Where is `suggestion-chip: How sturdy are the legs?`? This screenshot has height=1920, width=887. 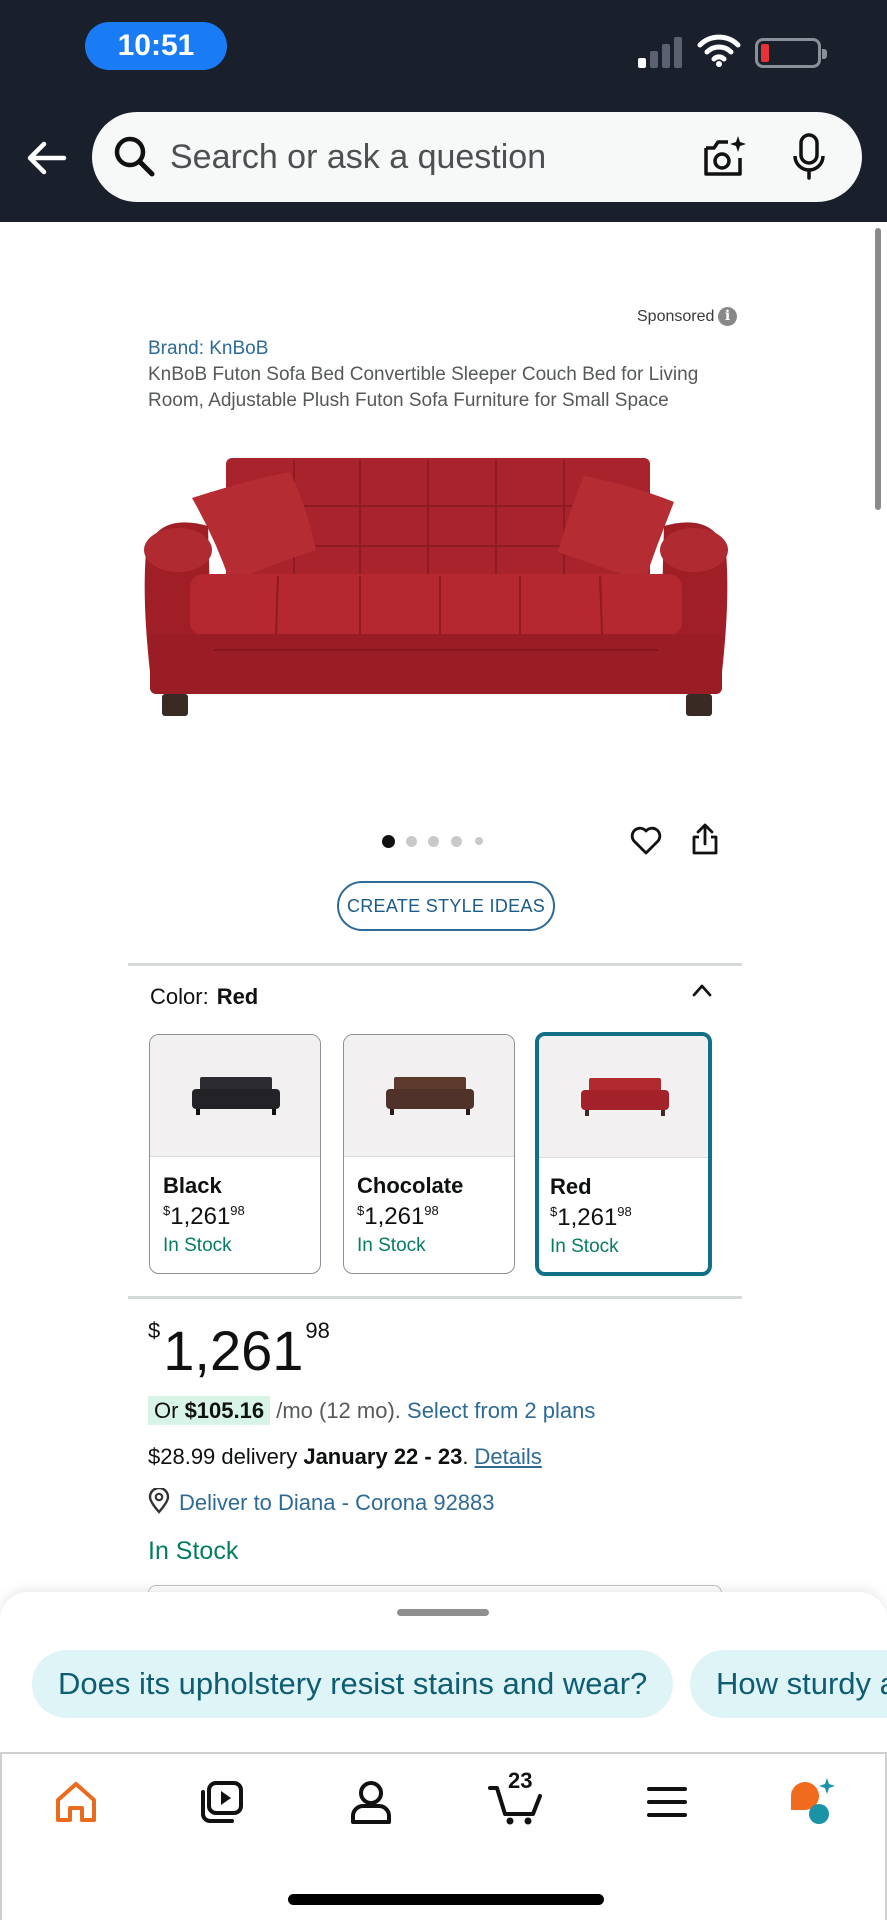
suggestion-chip: How sturdy are the legs? is located at coordinates (788, 1684).